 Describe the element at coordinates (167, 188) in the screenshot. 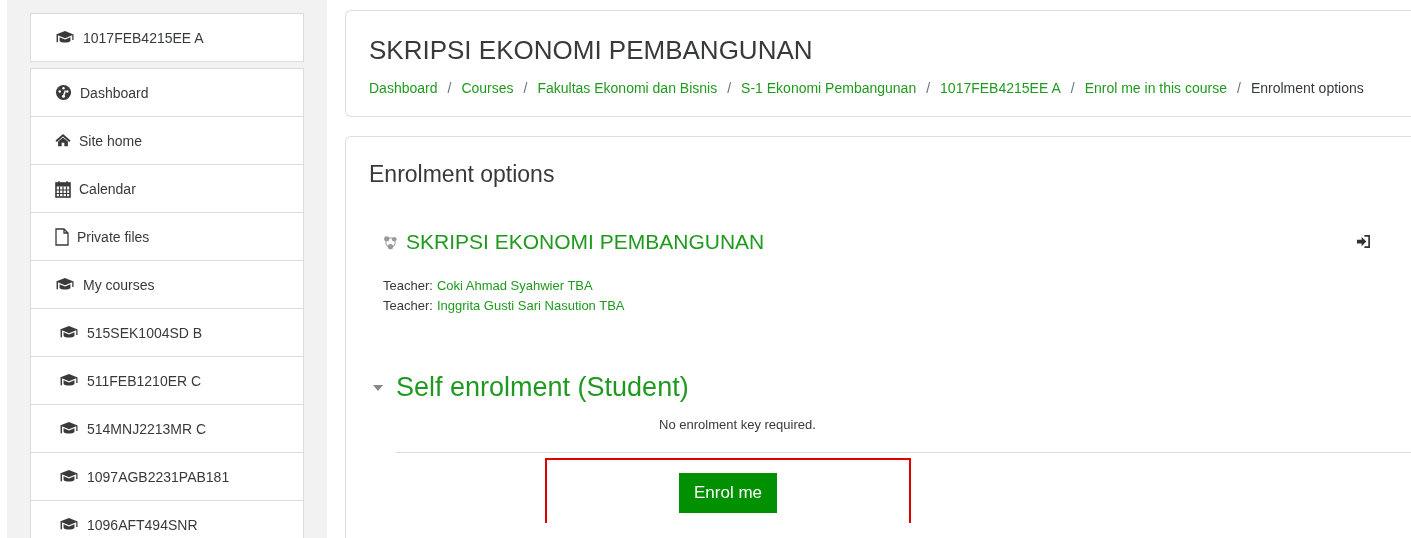

I see `sidebar-item: Calendar` at that location.